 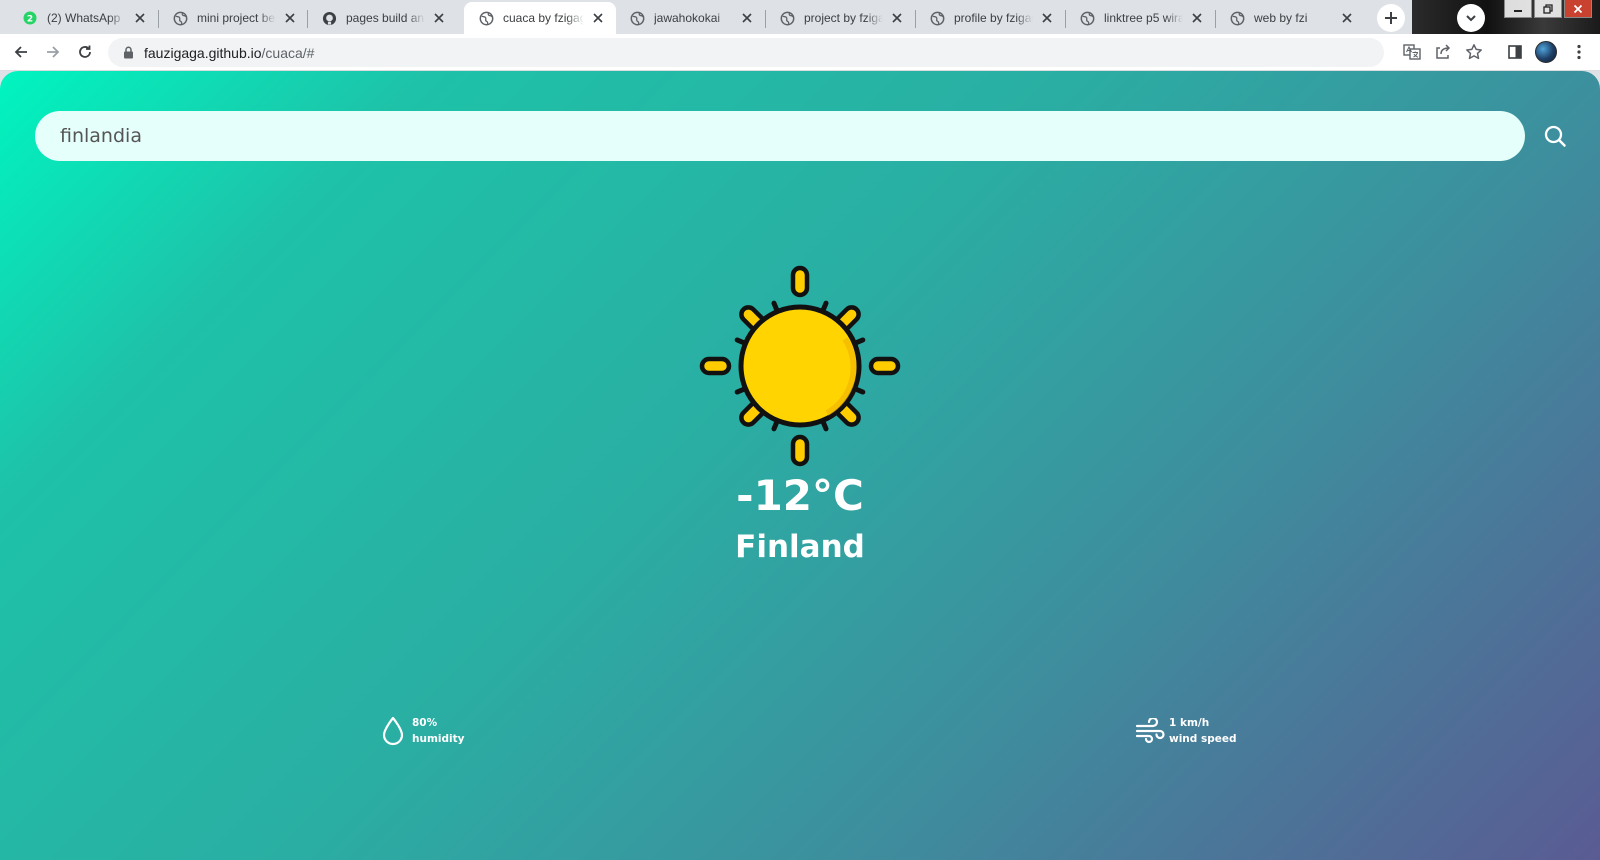 What do you see at coordinates (800, 547) in the screenshot?
I see `city-name: Finland` at bounding box center [800, 547].